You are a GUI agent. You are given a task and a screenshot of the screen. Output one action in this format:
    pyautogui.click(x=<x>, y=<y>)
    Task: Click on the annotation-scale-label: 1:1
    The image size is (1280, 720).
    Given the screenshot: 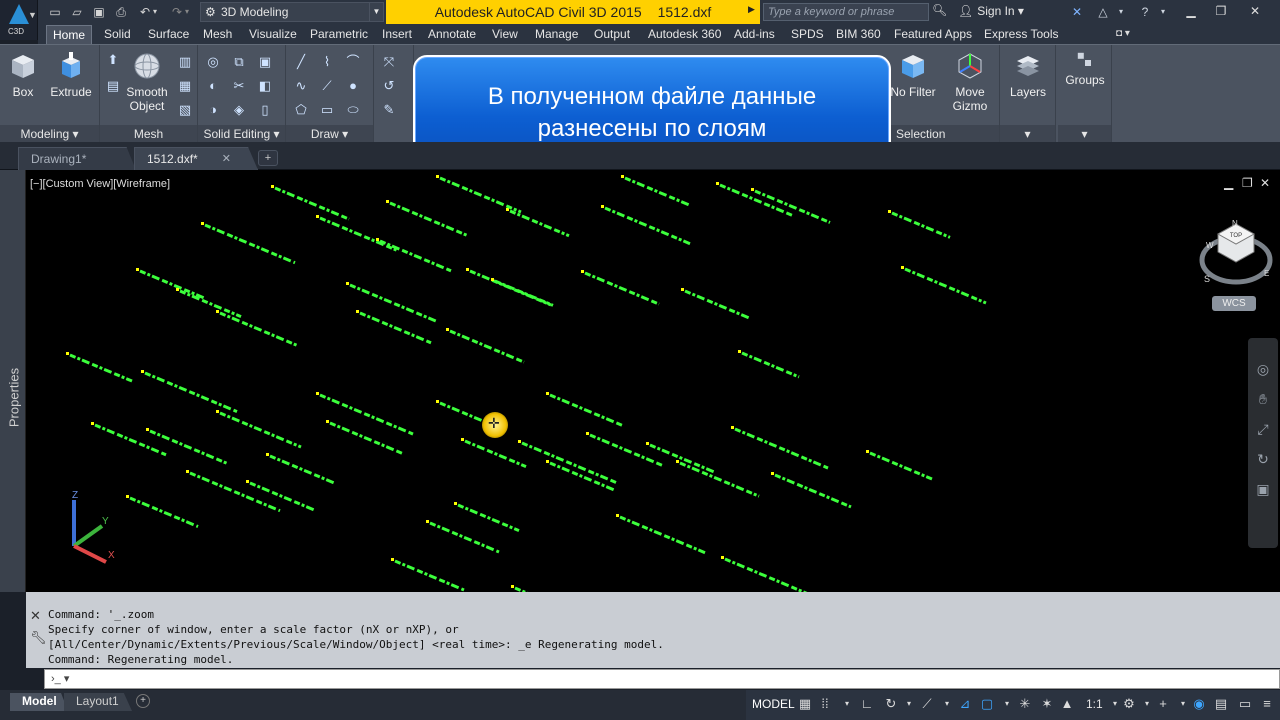 What is the action you would take?
    pyautogui.click(x=1094, y=704)
    